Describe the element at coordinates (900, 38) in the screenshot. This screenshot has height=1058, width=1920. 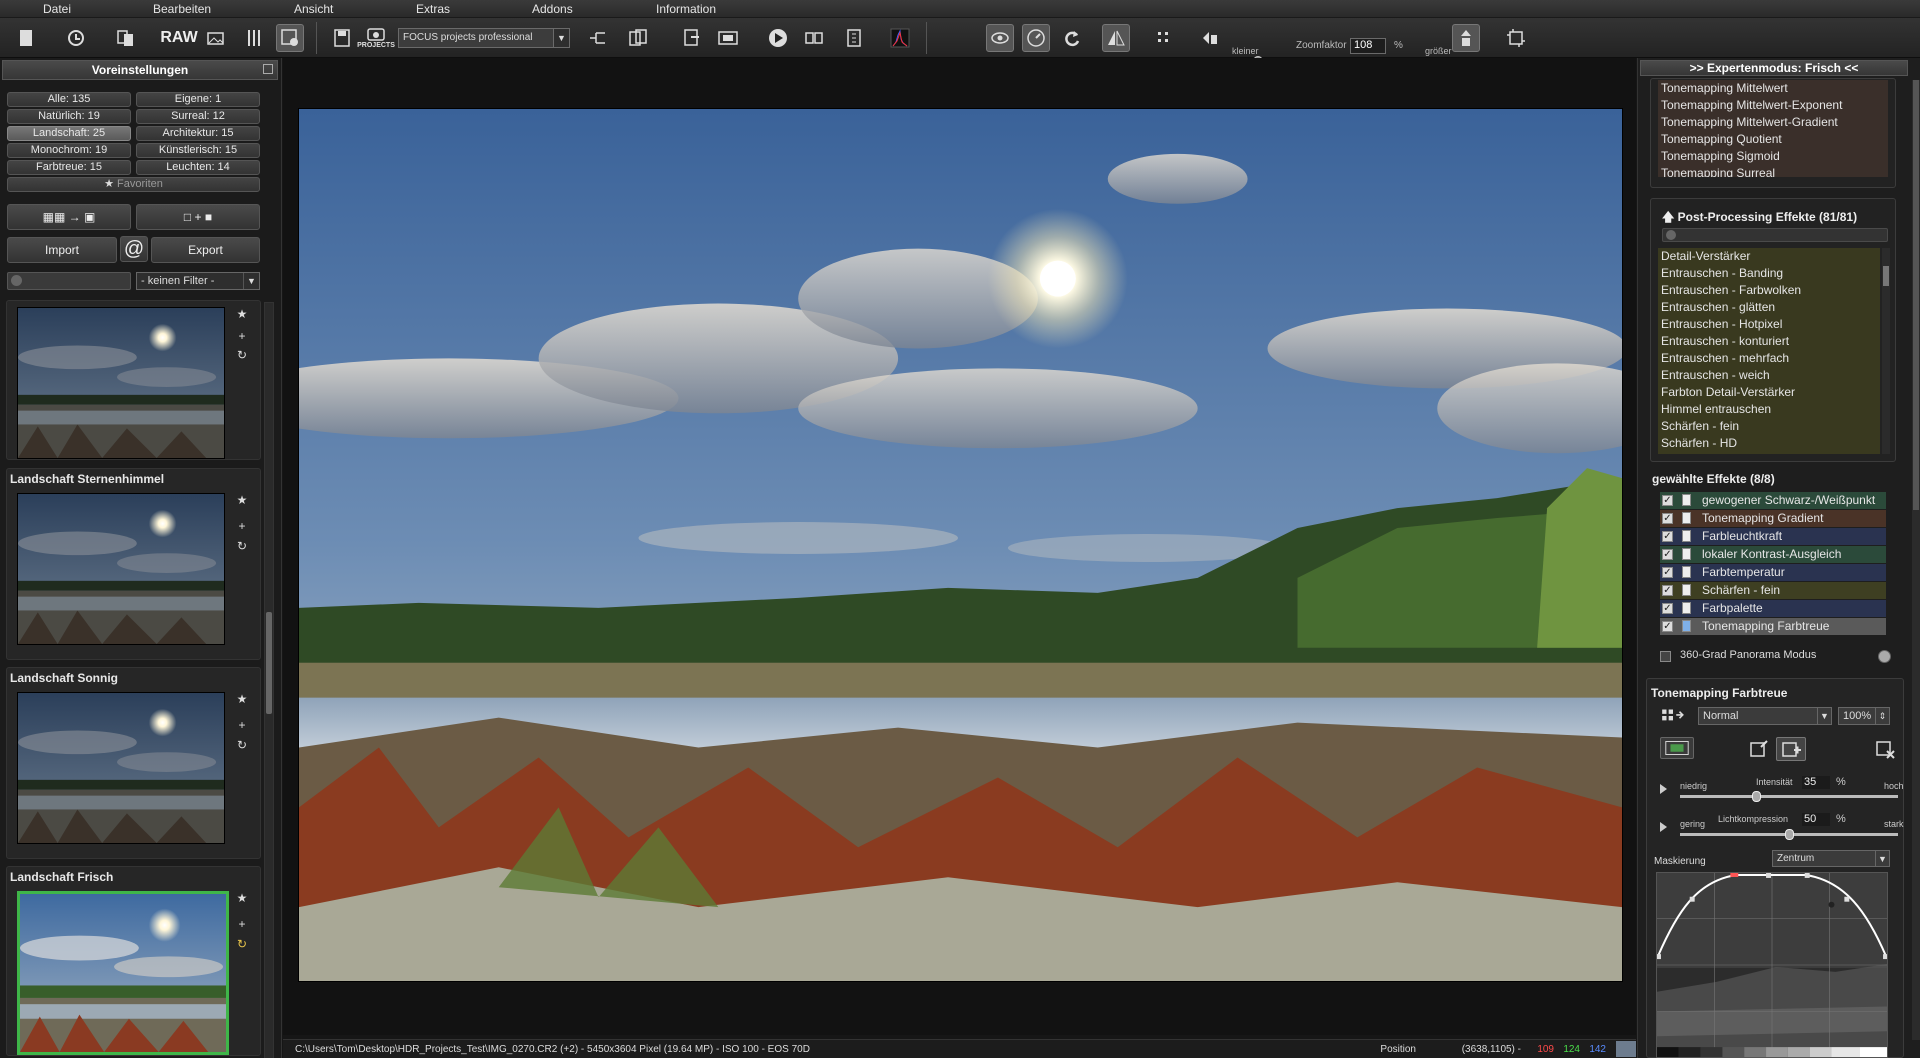
I see `histogram-icon` at that location.